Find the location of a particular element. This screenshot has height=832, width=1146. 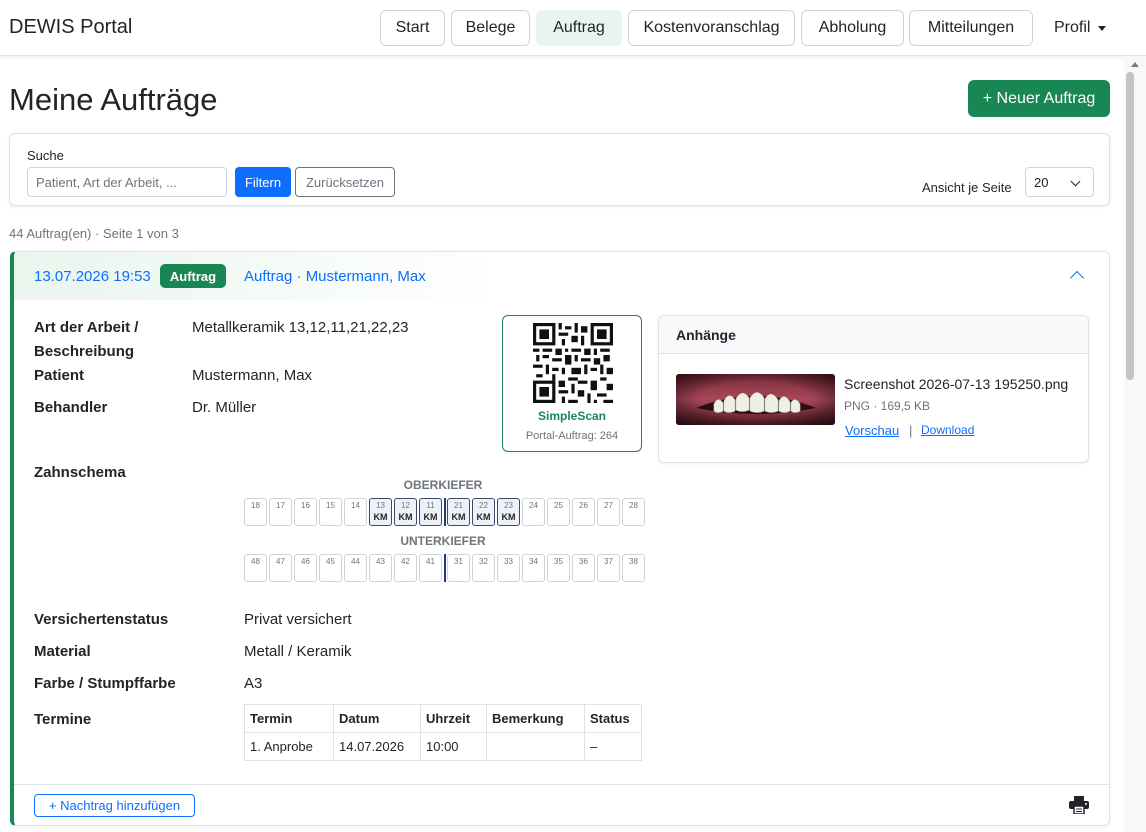

column-header-status: Status is located at coordinates (613, 718).